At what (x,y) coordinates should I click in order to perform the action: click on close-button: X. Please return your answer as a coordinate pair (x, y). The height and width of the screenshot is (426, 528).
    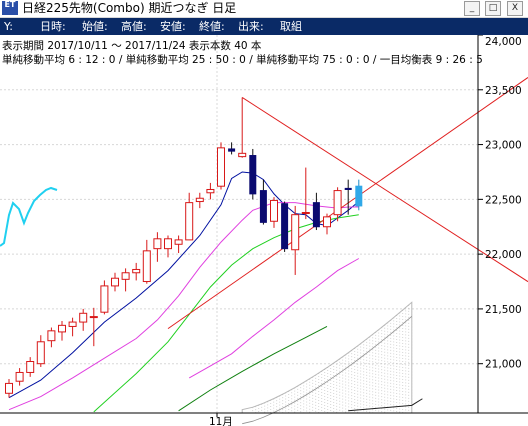
    Looking at the image, I should click on (515, 8).